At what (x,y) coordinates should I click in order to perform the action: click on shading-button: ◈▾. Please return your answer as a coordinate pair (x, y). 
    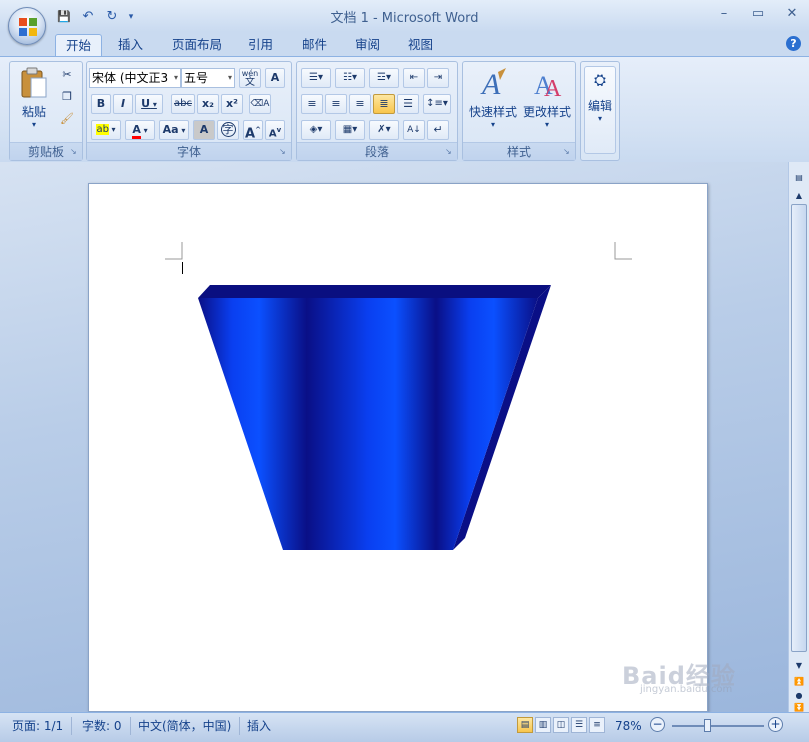
    Looking at the image, I should click on (316, 130).